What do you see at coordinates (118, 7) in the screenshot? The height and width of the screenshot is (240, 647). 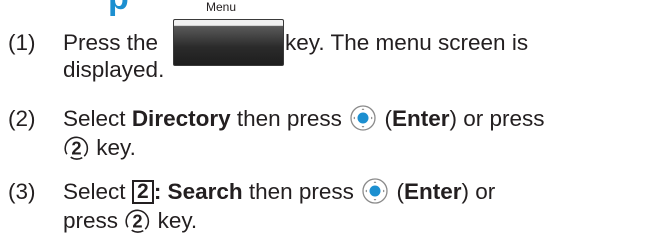 I see `section-heading-fragment: p` at bounding box center [118, 7].